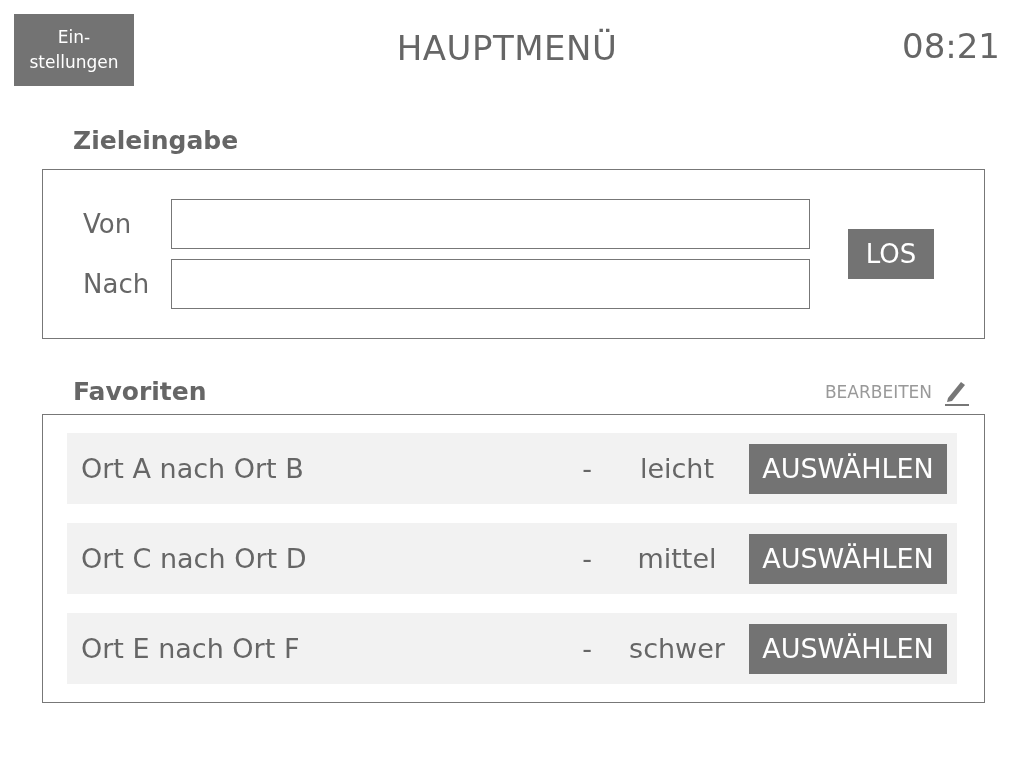 The image size is (1024, 768). Describe the element at coordinates (677, 468) in the screenshot. I see `difficulty-text: leicht` at that location.